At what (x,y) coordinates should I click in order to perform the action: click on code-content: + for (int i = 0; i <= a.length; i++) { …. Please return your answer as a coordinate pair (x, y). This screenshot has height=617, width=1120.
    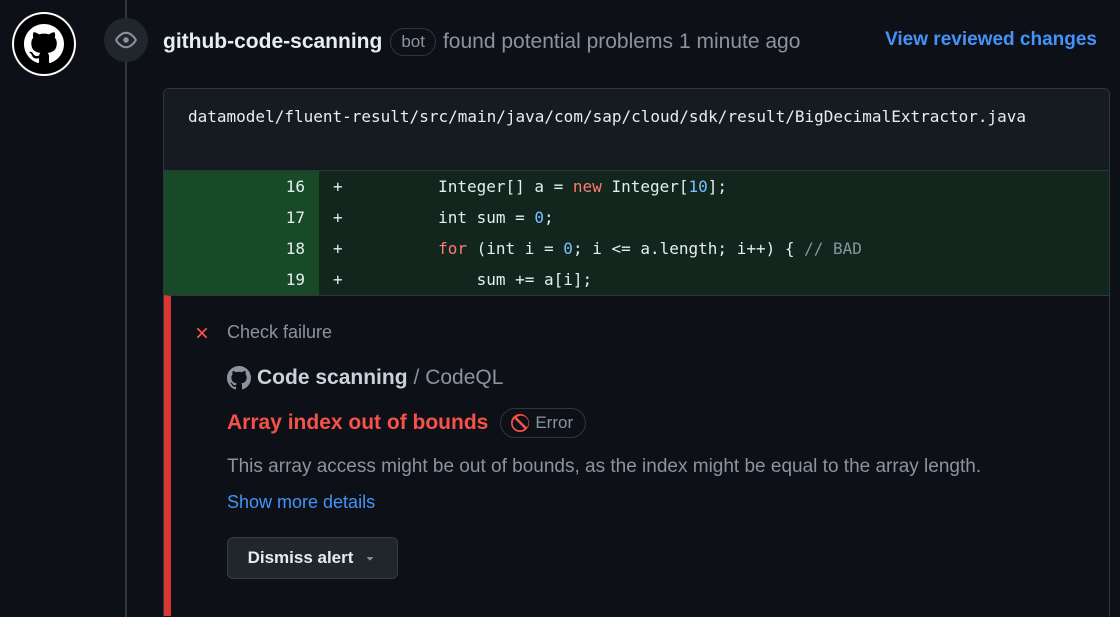
    Looking at the image, I should click on (714, 248).